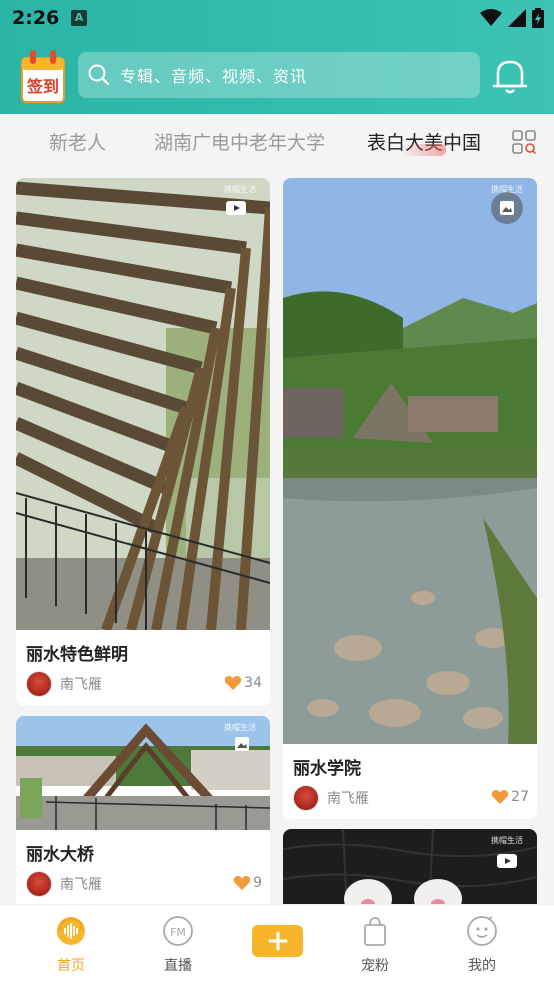 The image size is (554, 984). I want to click on card-image-covered-bridge: 携帽生活, so click(143, 773).